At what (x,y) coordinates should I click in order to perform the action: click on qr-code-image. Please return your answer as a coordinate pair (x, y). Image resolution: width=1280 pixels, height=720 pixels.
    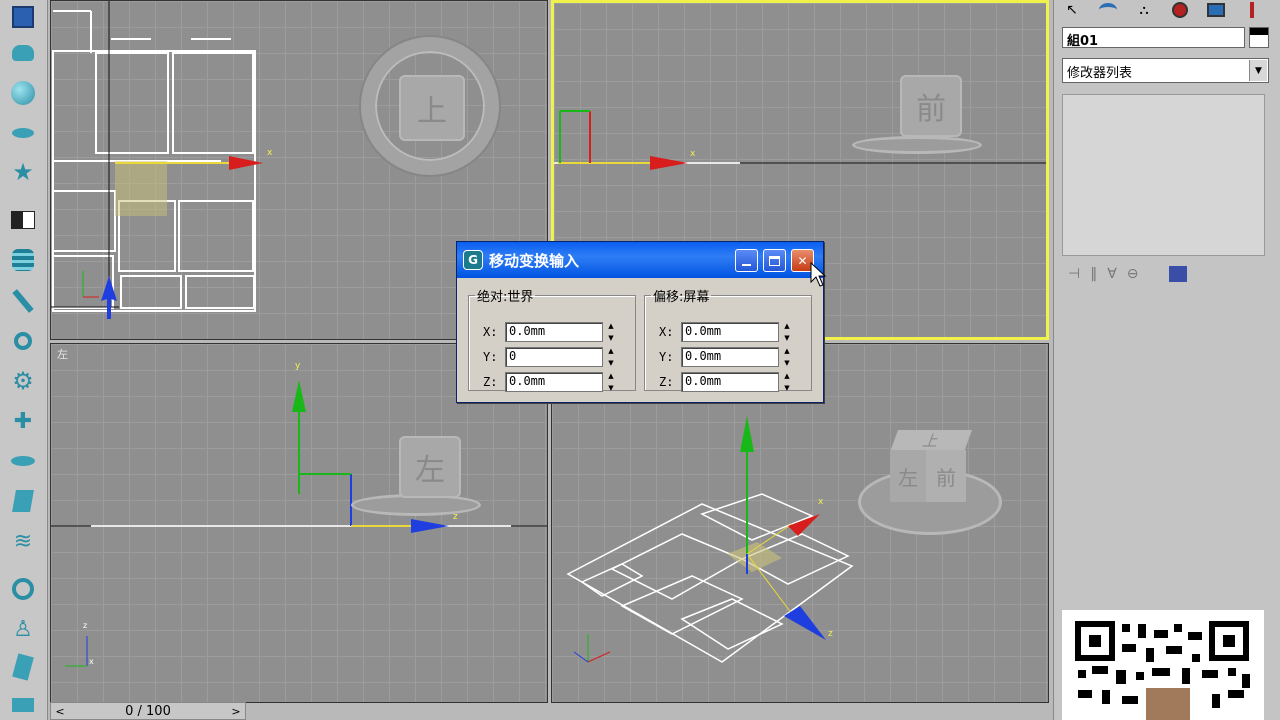
    Looking at the image, I should click on (1163, 665).